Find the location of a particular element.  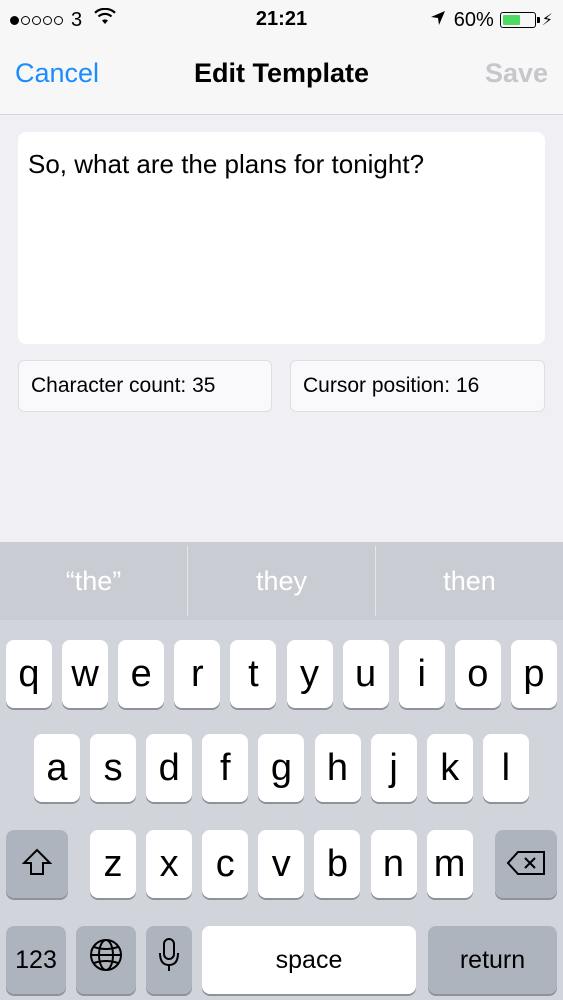

globe-icon is located at coordinates (106, 960).